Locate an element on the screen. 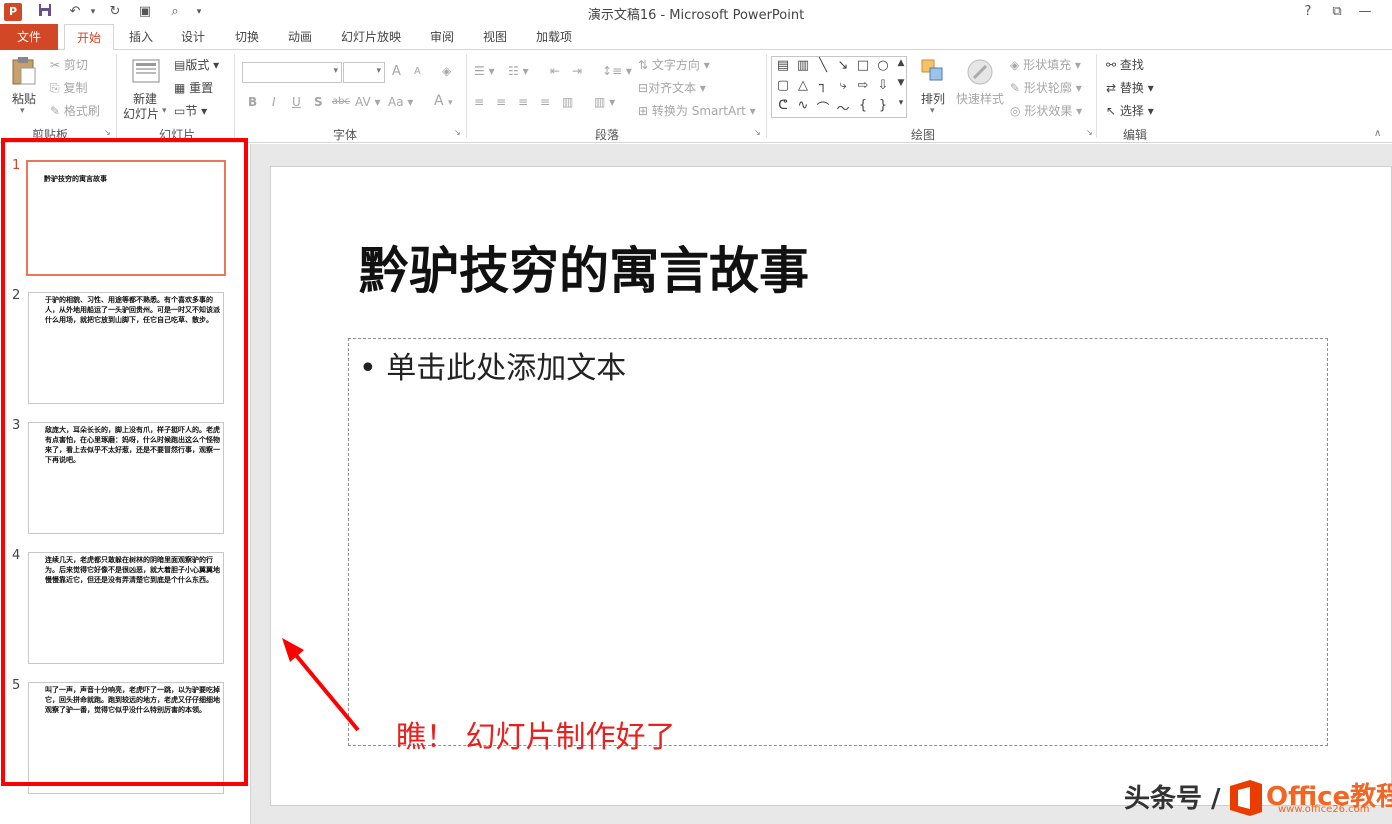  find-button: ⚯ 查找 is located at coordinates (1125, 64).